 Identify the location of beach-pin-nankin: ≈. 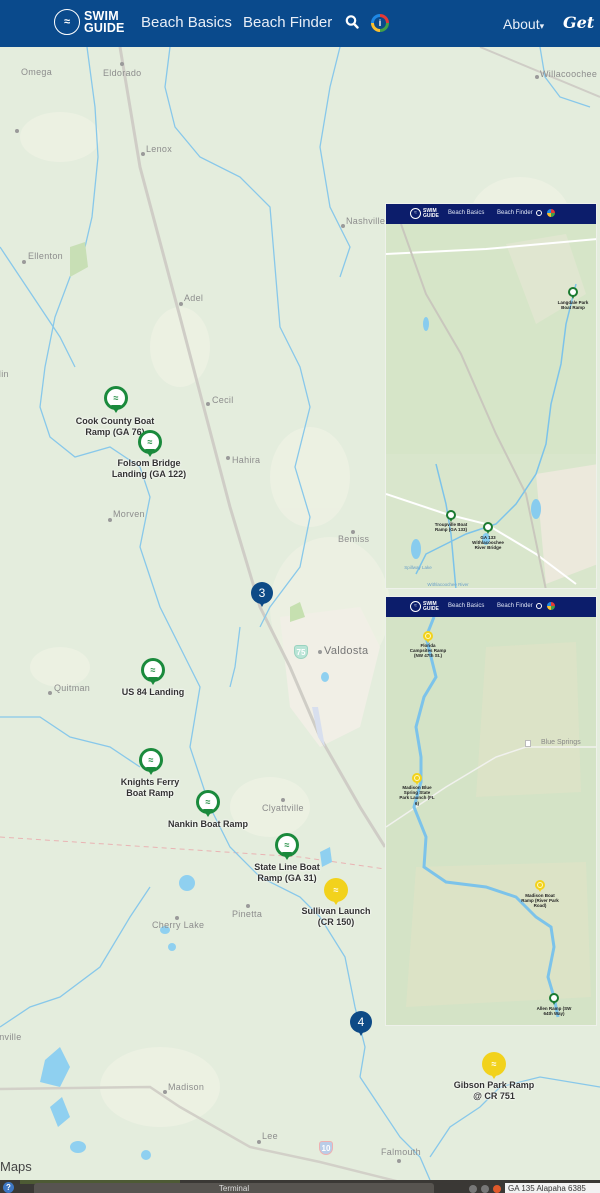
(208, 805).